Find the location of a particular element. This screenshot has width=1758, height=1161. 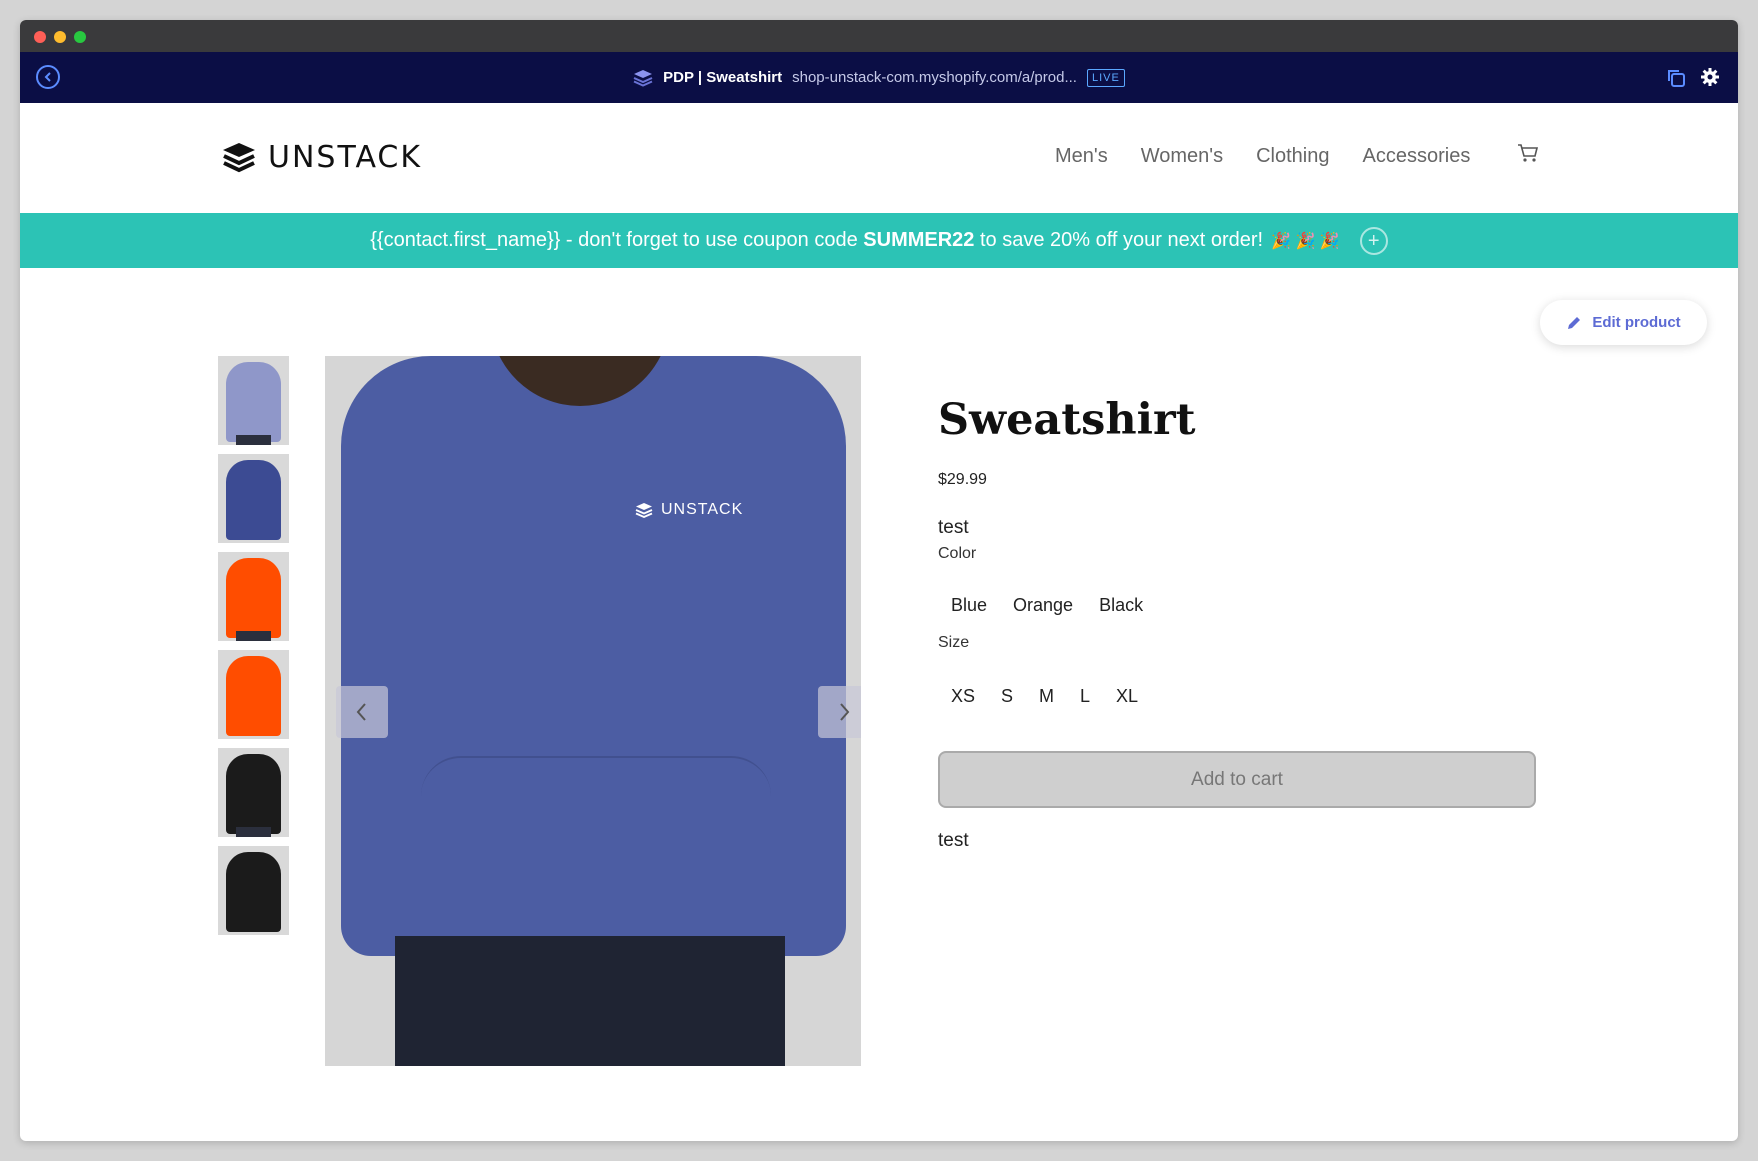

logo-text: UNSTACK is located at coordinates (345, 157).